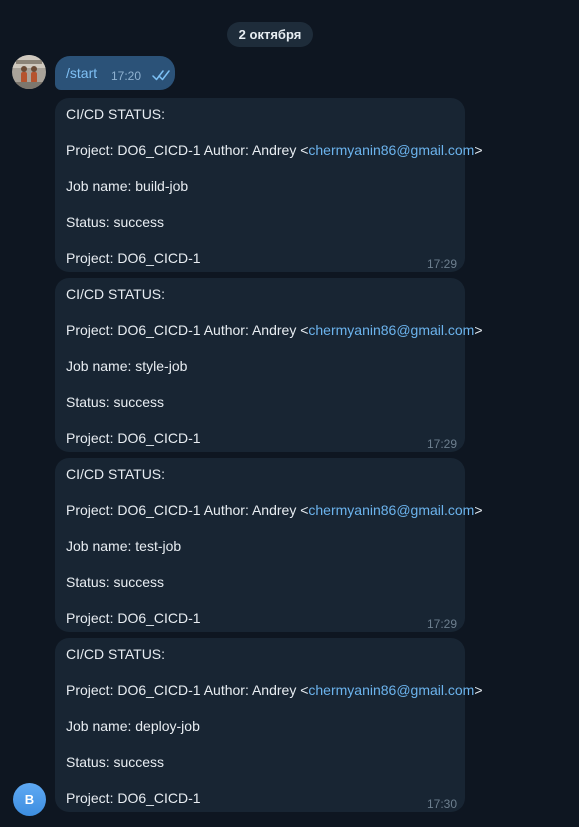 The width and height of the screenshot is (579, 827). I want to click on outgoing-message: /start 17:20, so click(115, 73).